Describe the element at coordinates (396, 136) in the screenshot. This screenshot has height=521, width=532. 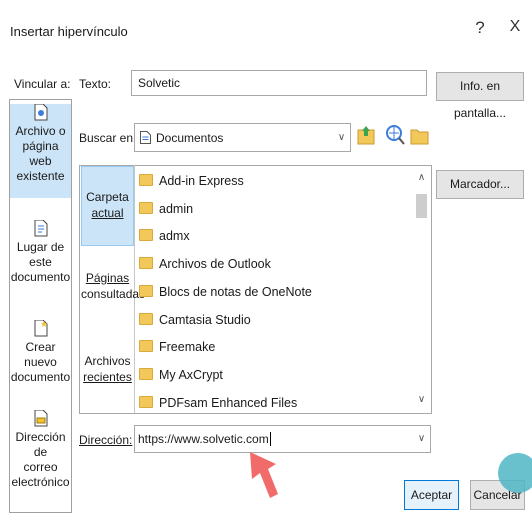
I see `browse-web-icon` at that location.